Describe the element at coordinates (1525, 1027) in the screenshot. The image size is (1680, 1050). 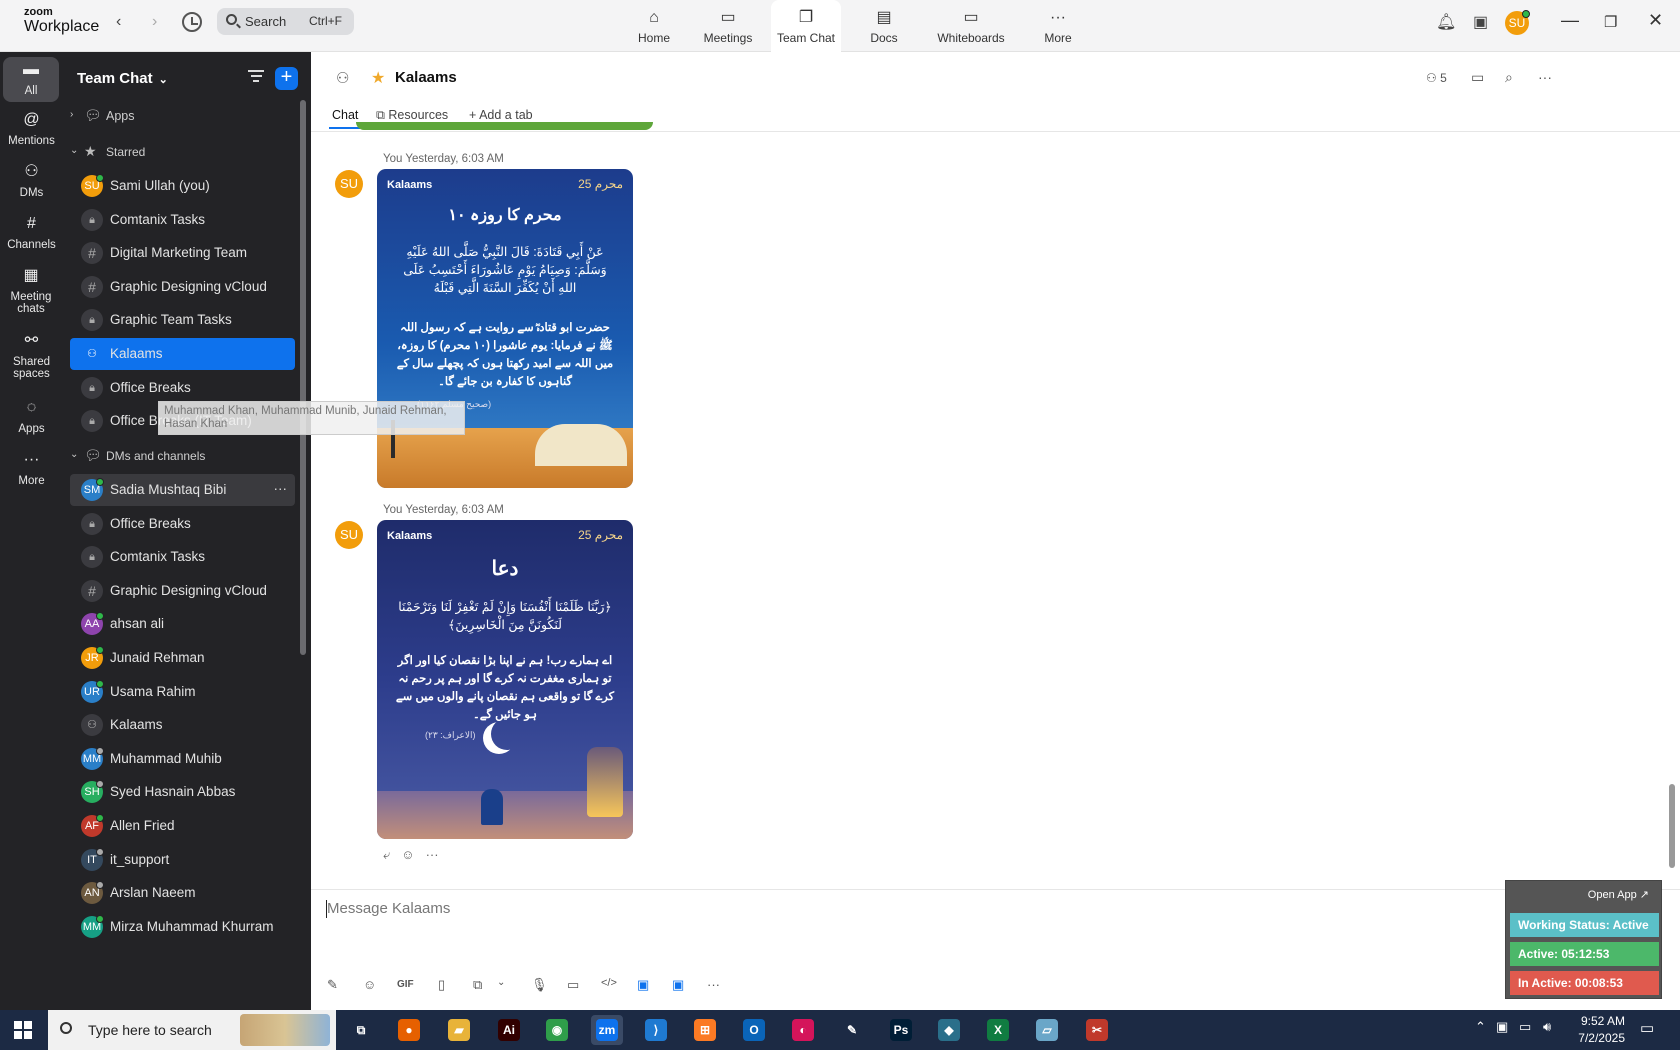
I see `network-icon: ▭` at that location.